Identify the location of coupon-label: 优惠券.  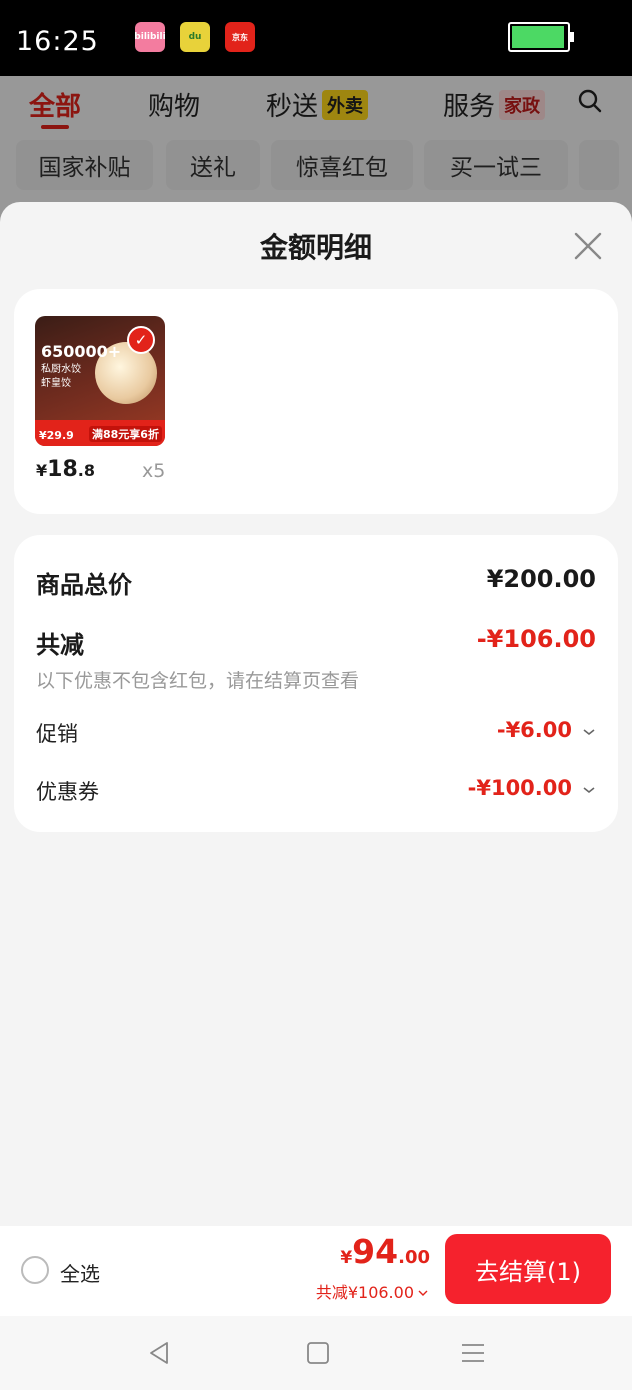
(67, 792).